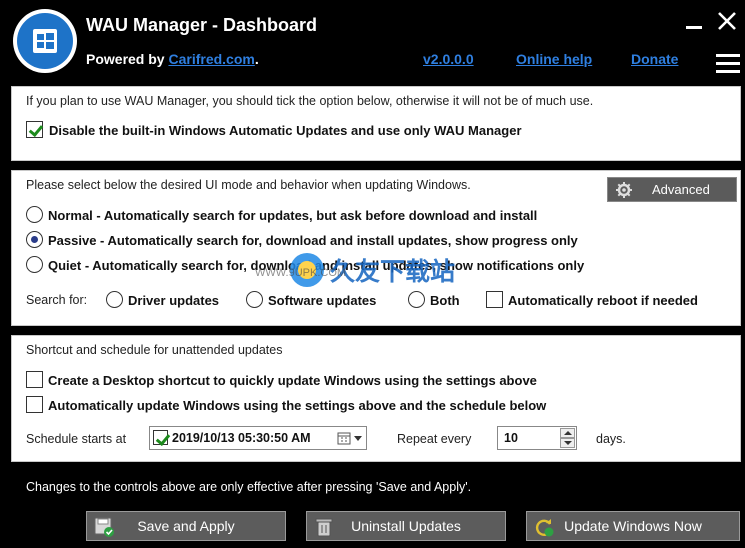 The width and height of the screenshot is (745, 548). Describe the element at coordinates (611, 439) in the screenshot. I see `days-label: days.` at that location.